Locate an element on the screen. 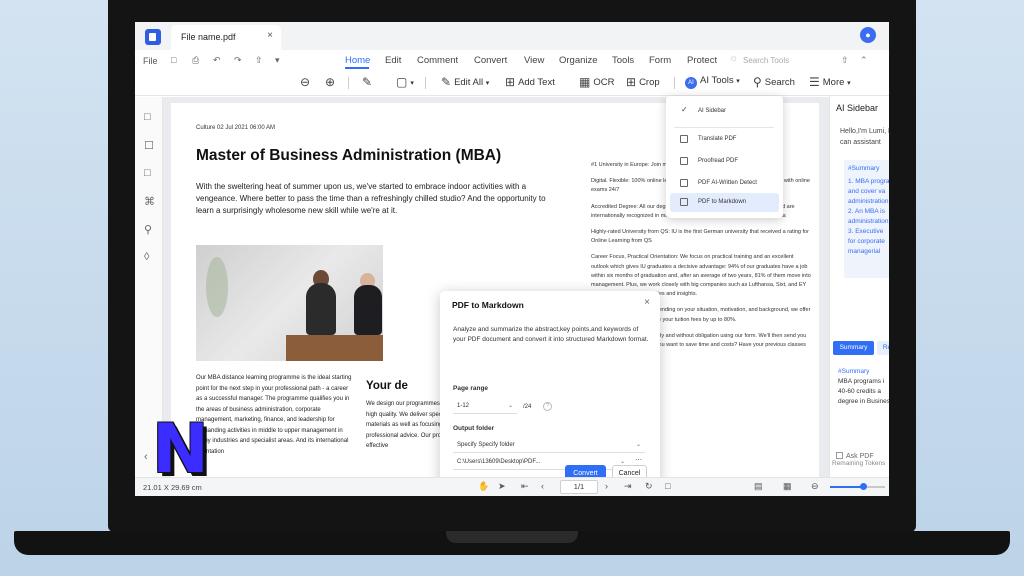 Image resolution: width=1024 pixels, height=576 pixels. dialog-title: PDF to Markdown is located at coordinates (488, 305).